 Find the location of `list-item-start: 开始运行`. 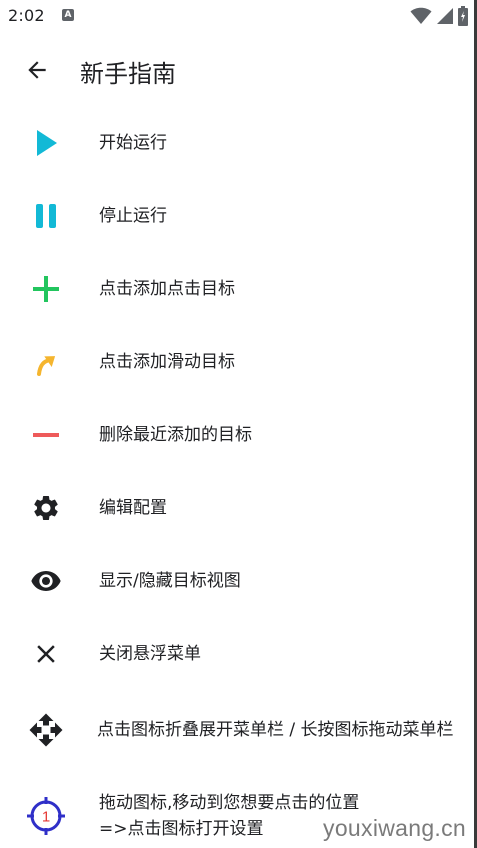

list-item-start: 开始运行 is located at coordinates (237, 142).